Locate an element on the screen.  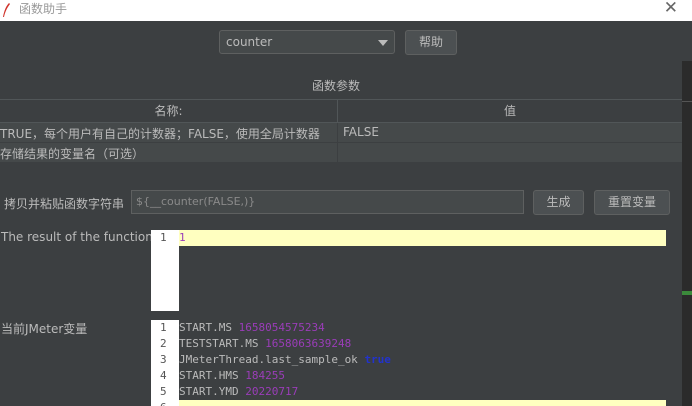
reset-variables-button: 重置变量 is located at coordinates (632, 202).